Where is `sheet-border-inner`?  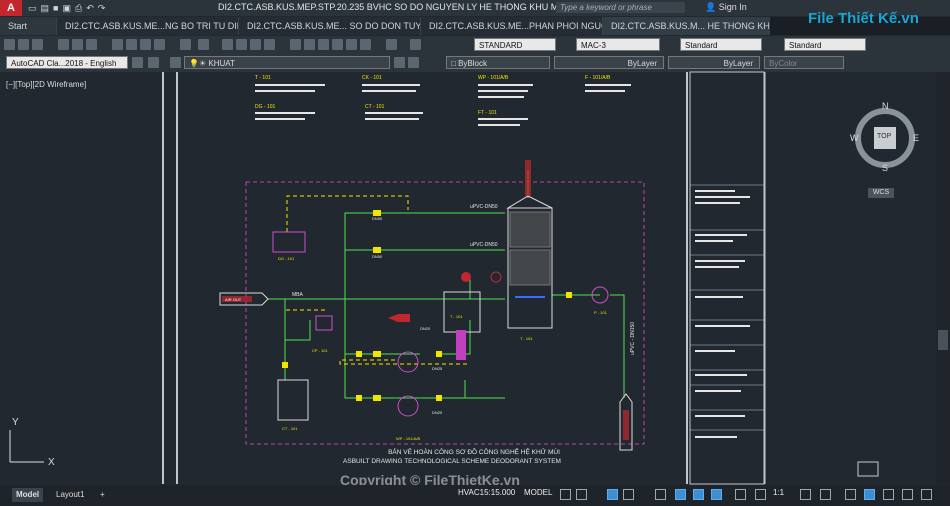
sheet-border-inner is located at coordinates (177, 278).